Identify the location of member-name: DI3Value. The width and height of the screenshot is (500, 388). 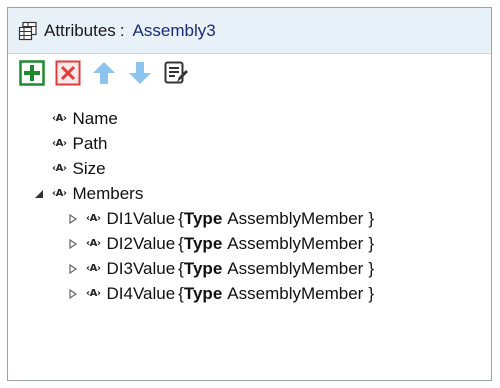
(141, 268).